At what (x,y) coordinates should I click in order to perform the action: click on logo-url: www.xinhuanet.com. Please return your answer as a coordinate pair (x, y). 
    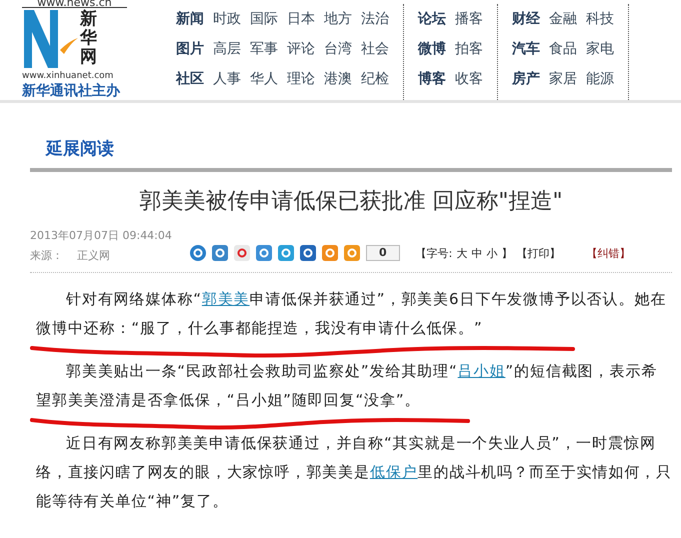
    Looking at the image, I should click on (68, 76).